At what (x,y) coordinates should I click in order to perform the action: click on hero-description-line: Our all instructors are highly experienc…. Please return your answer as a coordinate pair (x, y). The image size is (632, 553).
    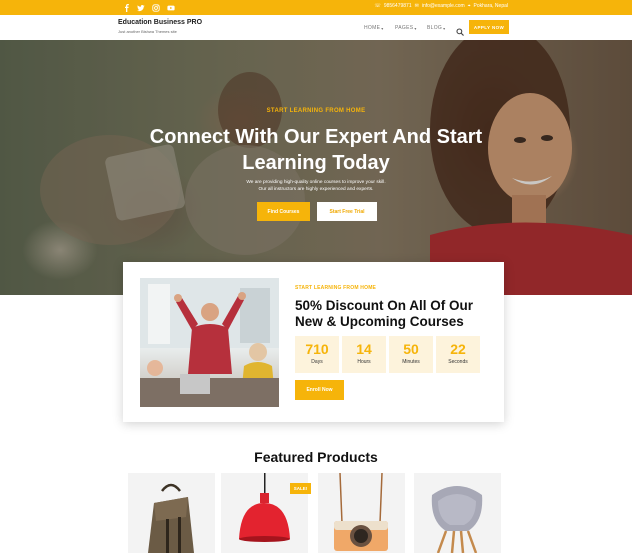
    Looking at the image, I should click on (316, 189).